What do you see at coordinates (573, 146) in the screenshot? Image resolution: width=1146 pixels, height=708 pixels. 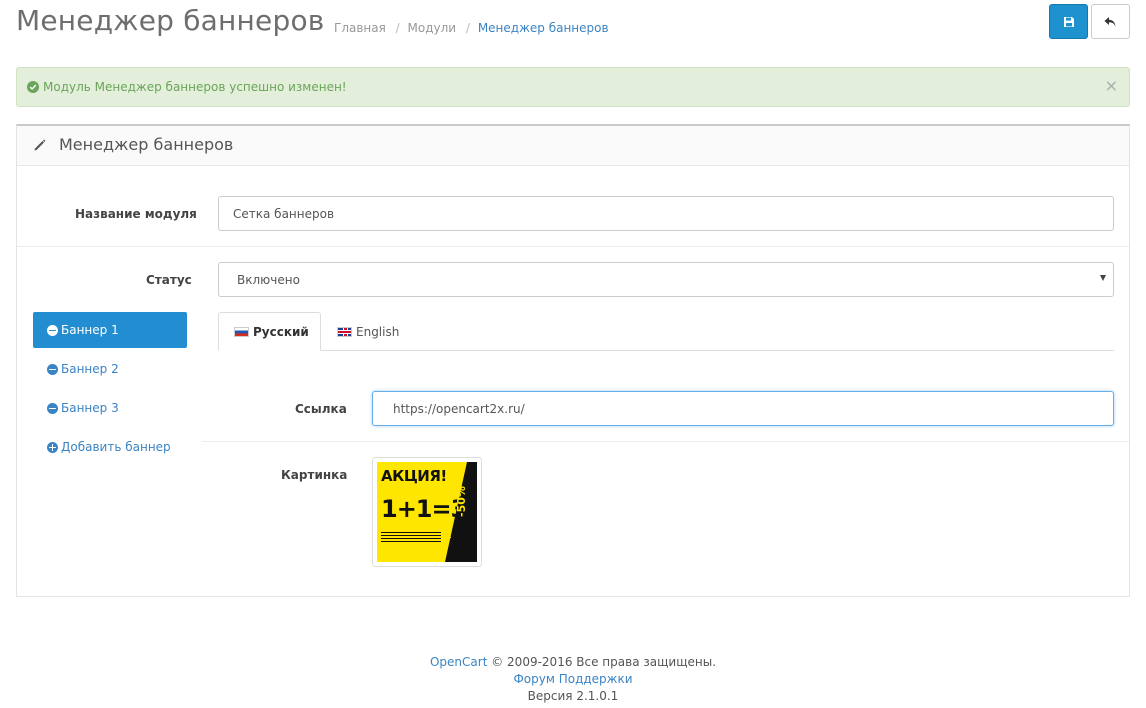 I see `panel-heading: Менеджер баннеров` at bounding box center [573, 146].